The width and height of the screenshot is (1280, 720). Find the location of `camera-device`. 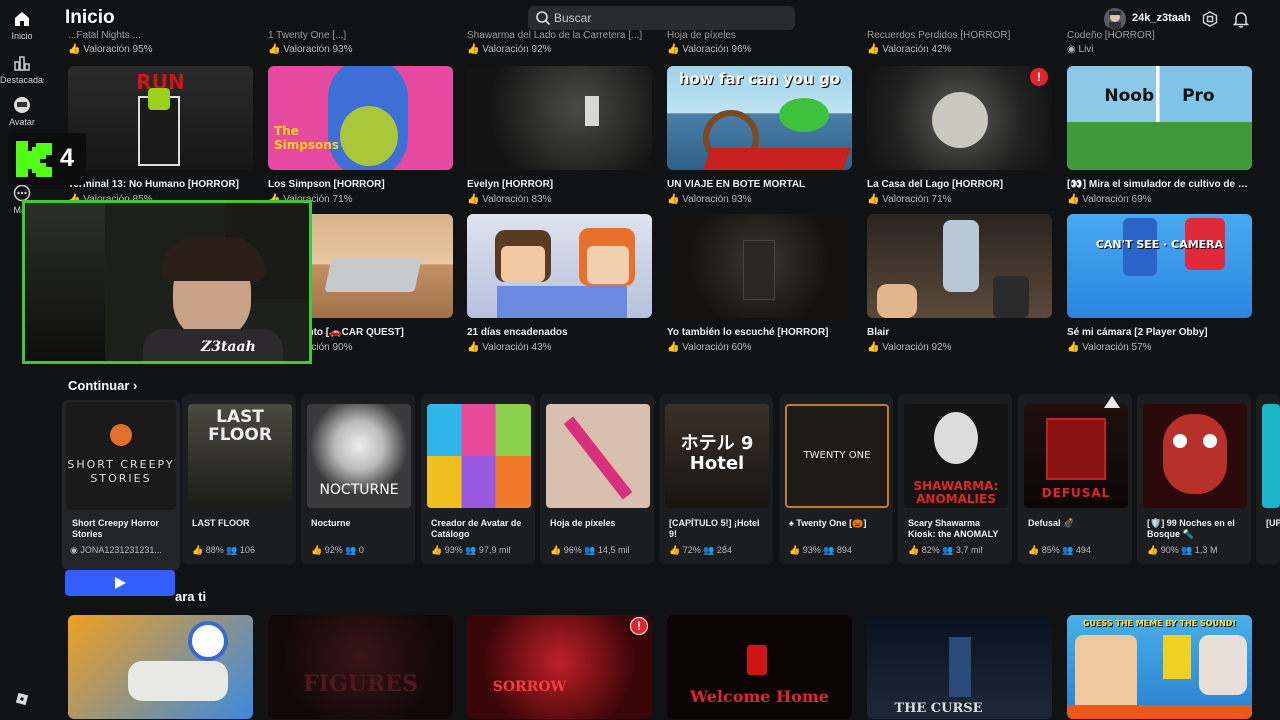

camera-device is located at coordinates (1011, 297).